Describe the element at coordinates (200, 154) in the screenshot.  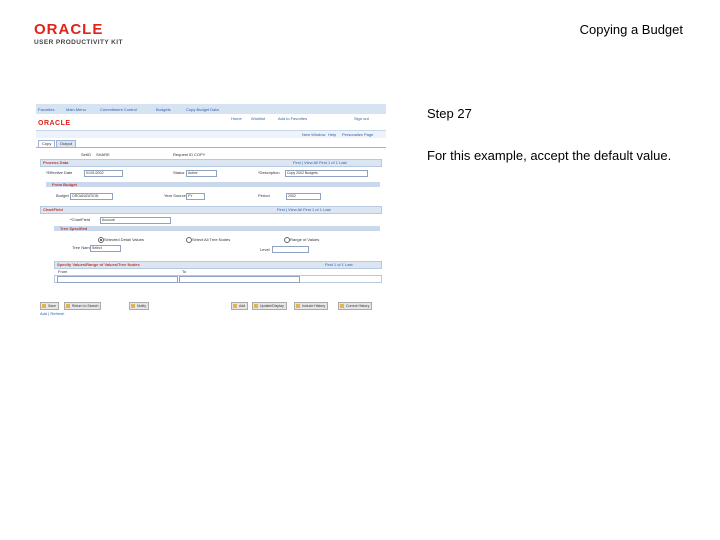
I see `request-id-value: COPY` at that location.